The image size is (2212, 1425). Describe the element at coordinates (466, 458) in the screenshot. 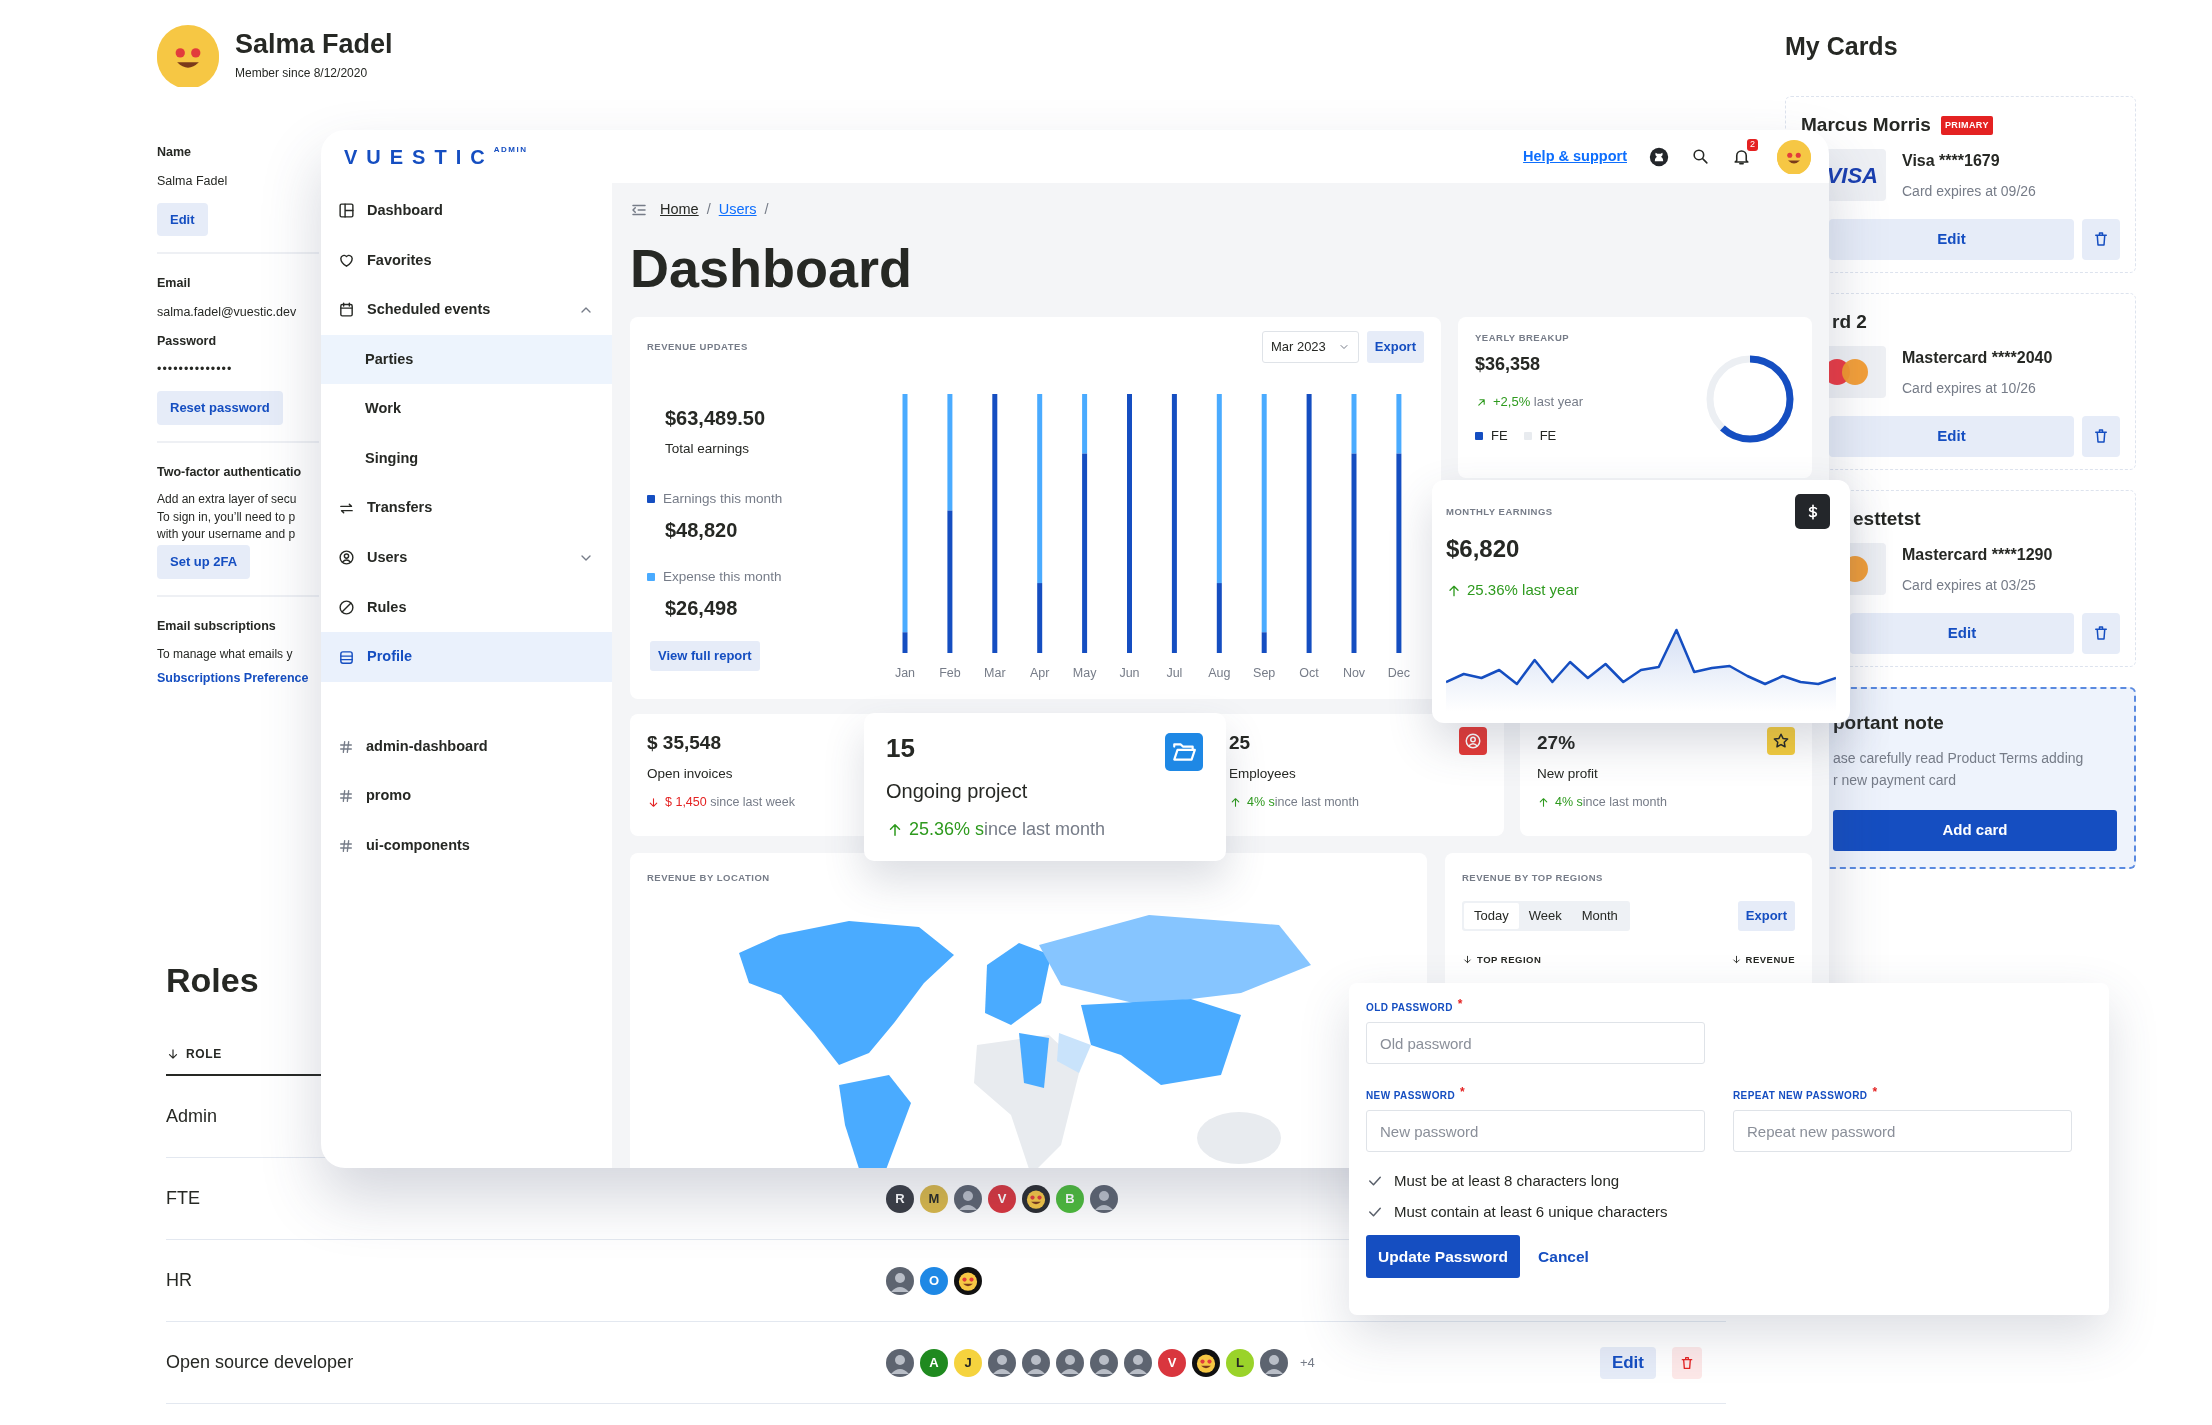

I see `sidebar-subitem: Singing` at that location.